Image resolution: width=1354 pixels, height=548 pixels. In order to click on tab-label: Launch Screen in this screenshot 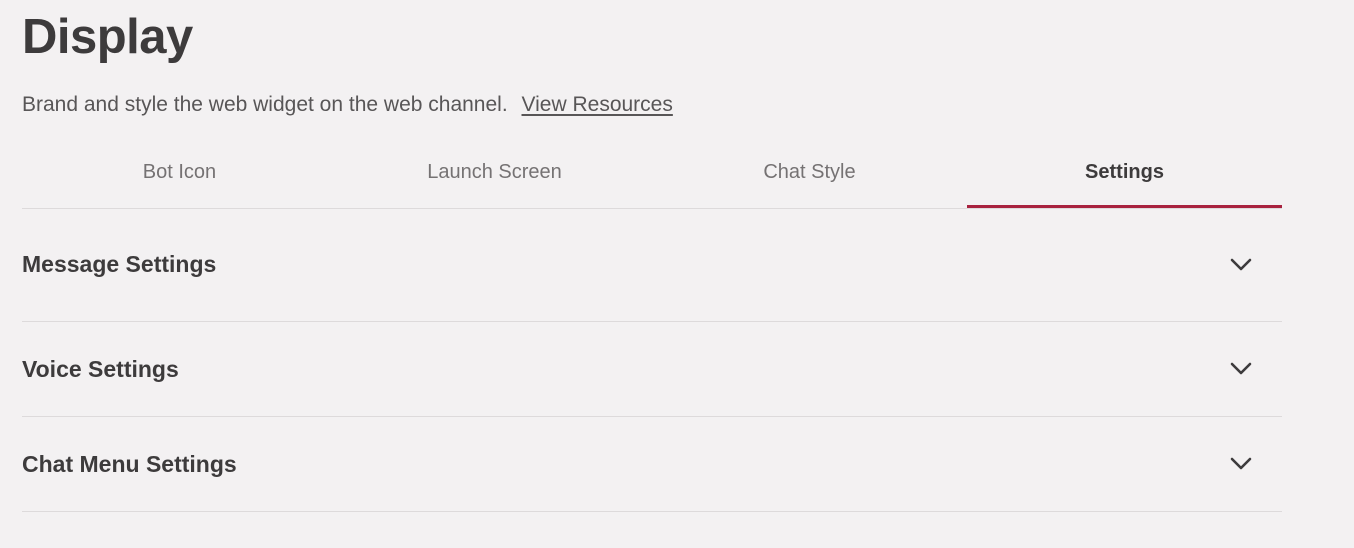, I will do `click(494, 171)`.